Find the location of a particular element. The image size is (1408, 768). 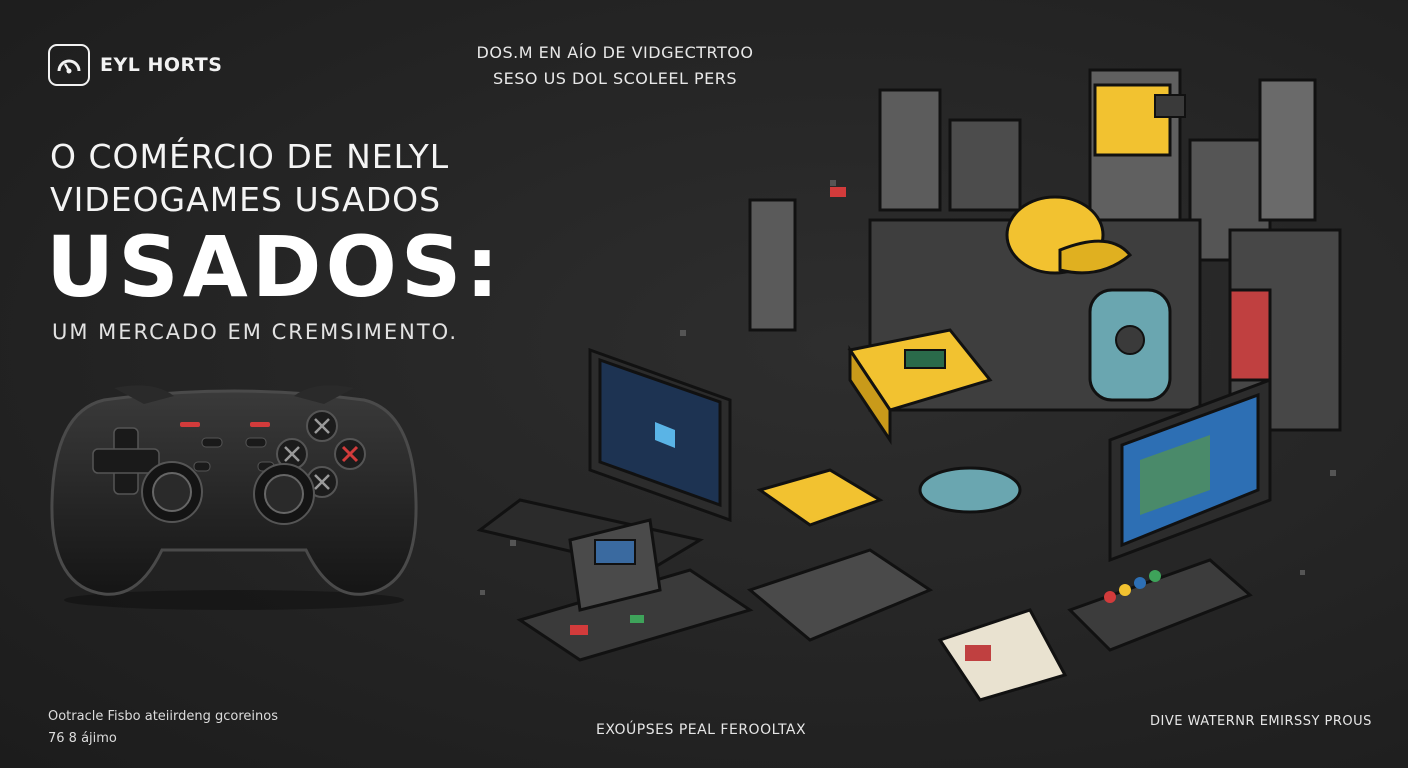

headline-line-1: O COMÉRCIO DE NELYL is located at coordinates (250, 156).